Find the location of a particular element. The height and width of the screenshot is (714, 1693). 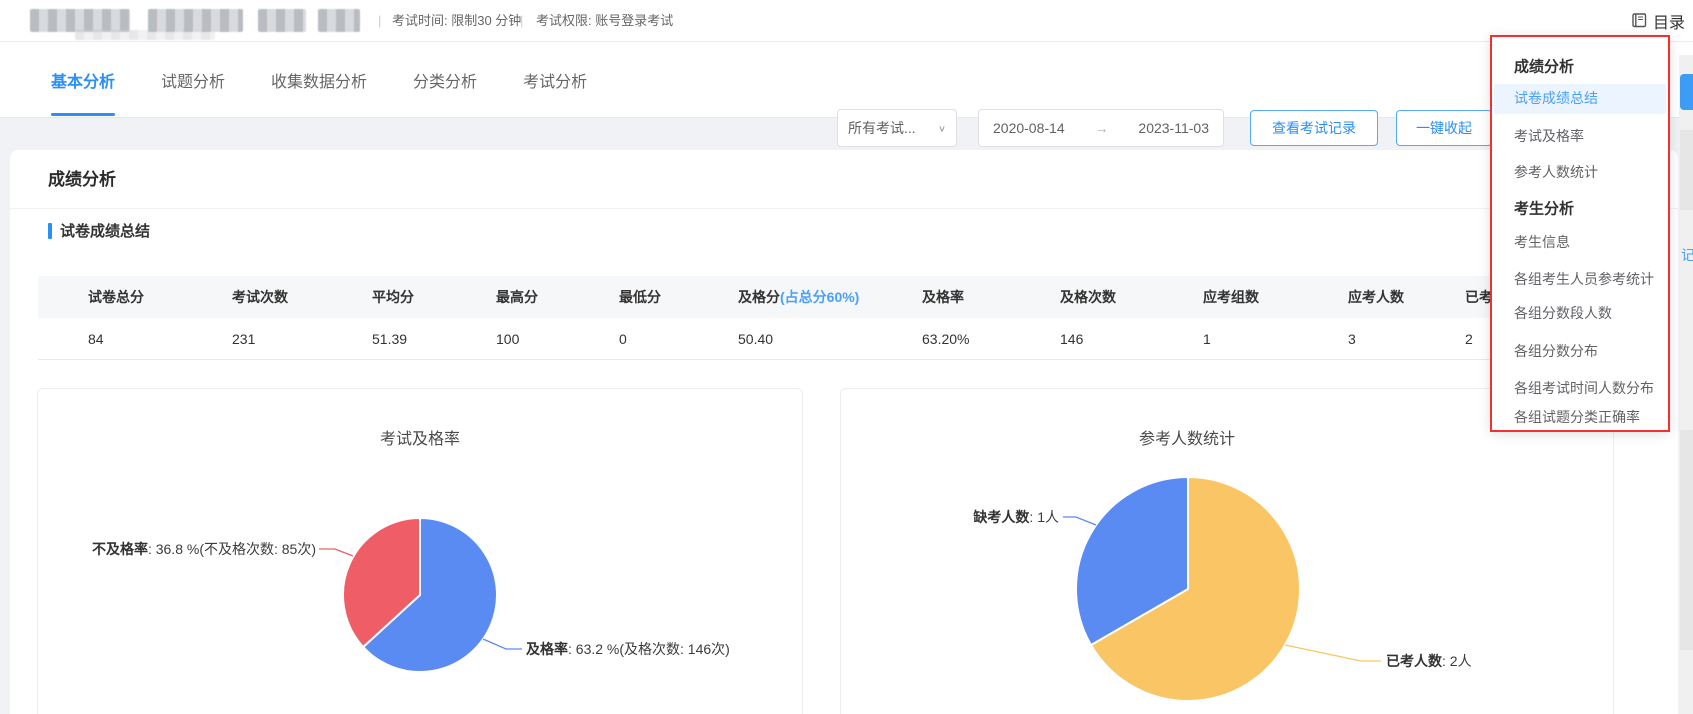

table-value-cell: 63.20% is located at coordinates (946, 339).